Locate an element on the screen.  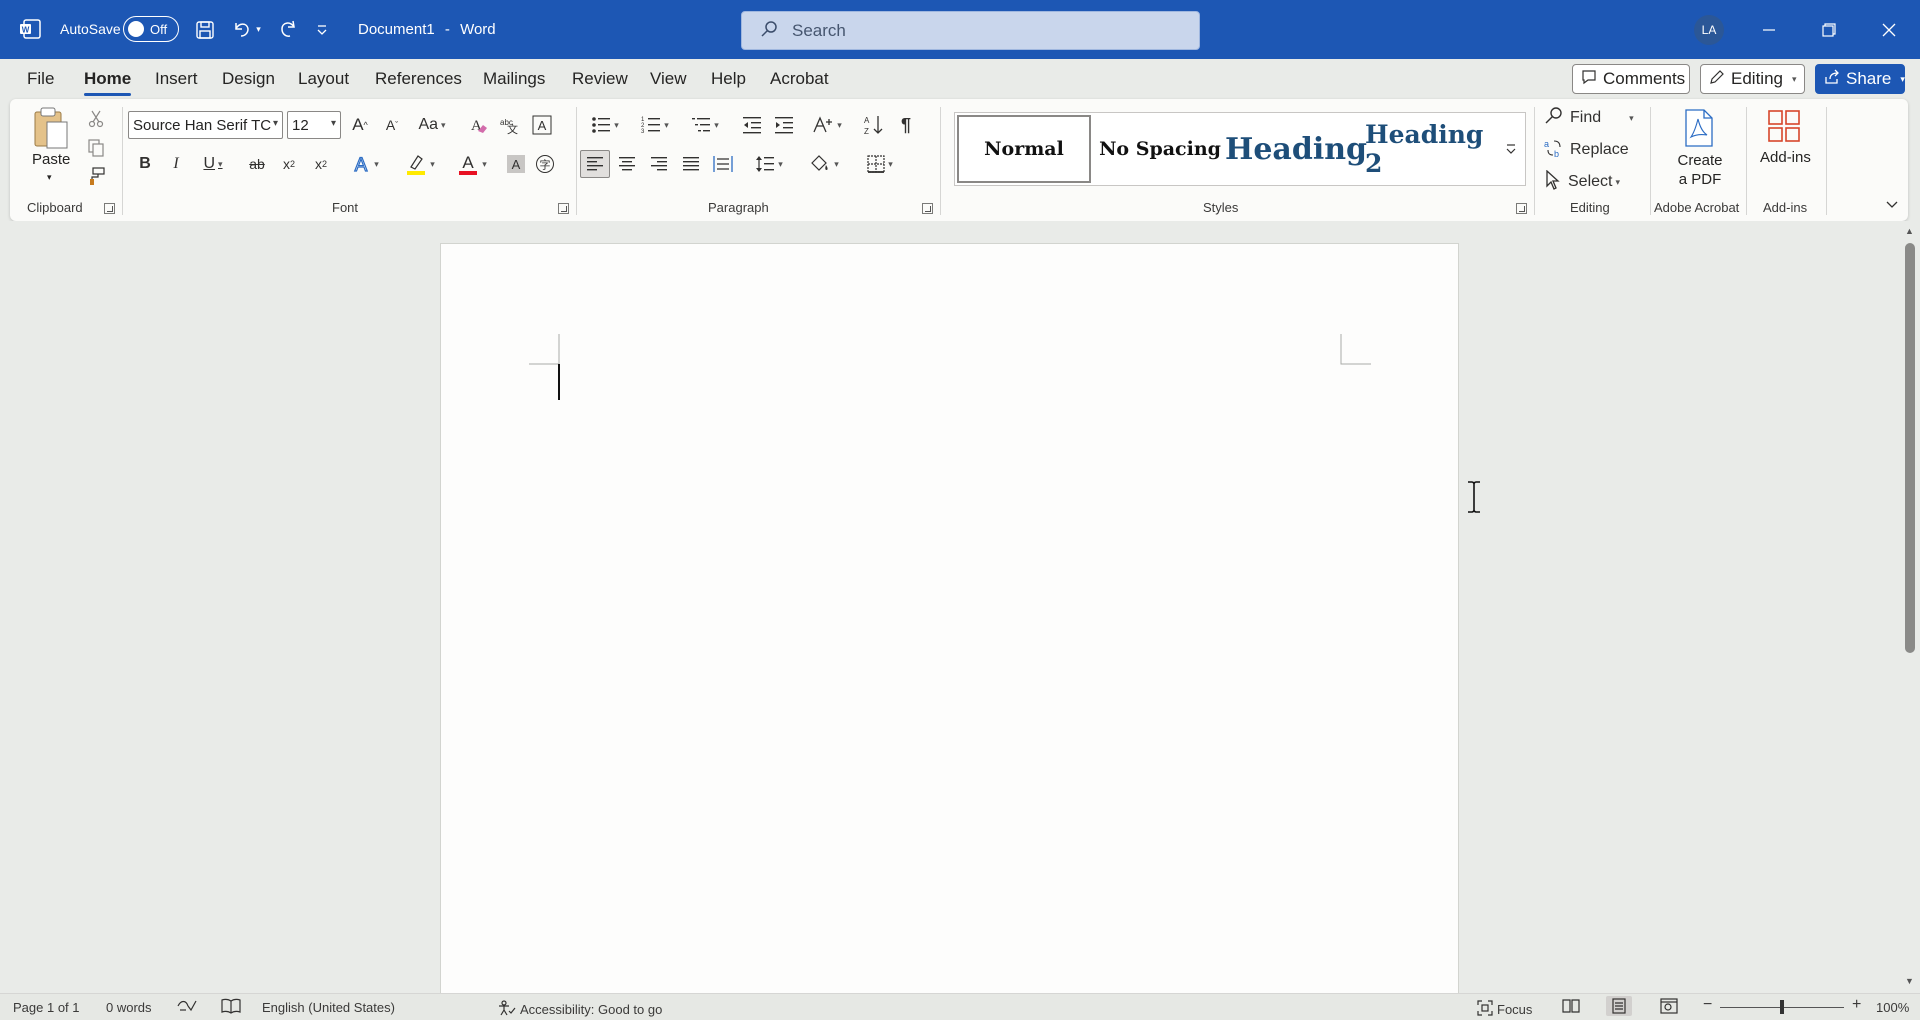
proofing-icon is located at coordinates (187, 1006).